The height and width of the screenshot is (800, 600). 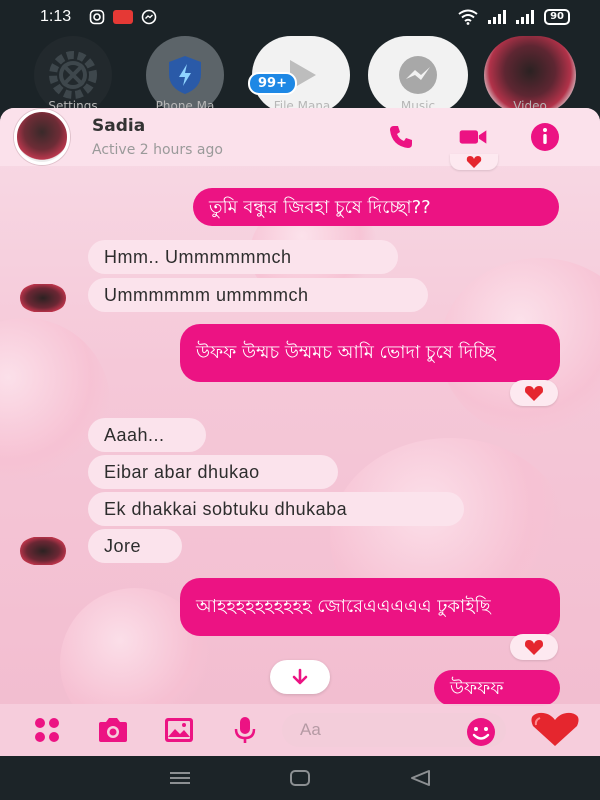 I want to click on phone-manager-app: Phone Ma, so click(x=185, y=75).